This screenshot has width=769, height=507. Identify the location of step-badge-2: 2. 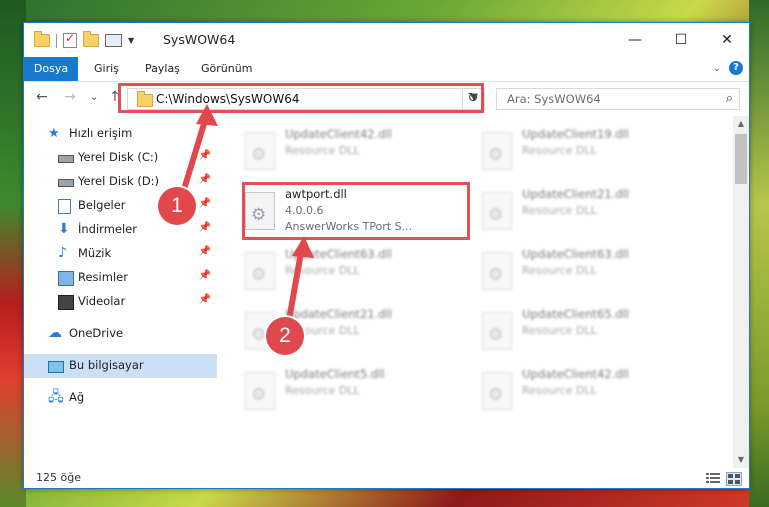
(285, 336).